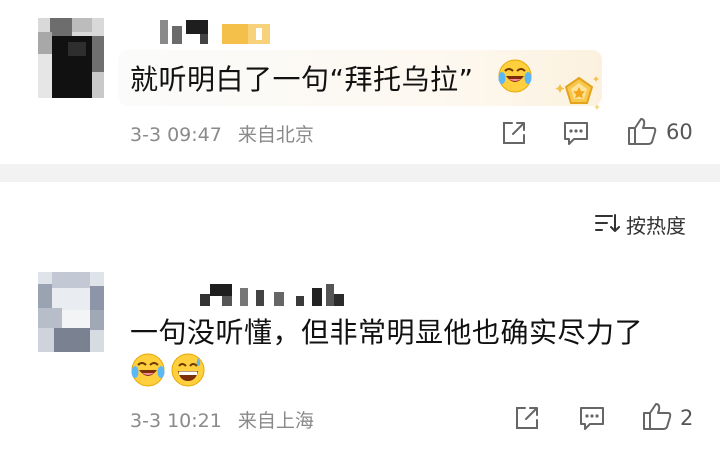 This screenshot has width=720, height=469. I want to click on section-divider, so click(360, 173).